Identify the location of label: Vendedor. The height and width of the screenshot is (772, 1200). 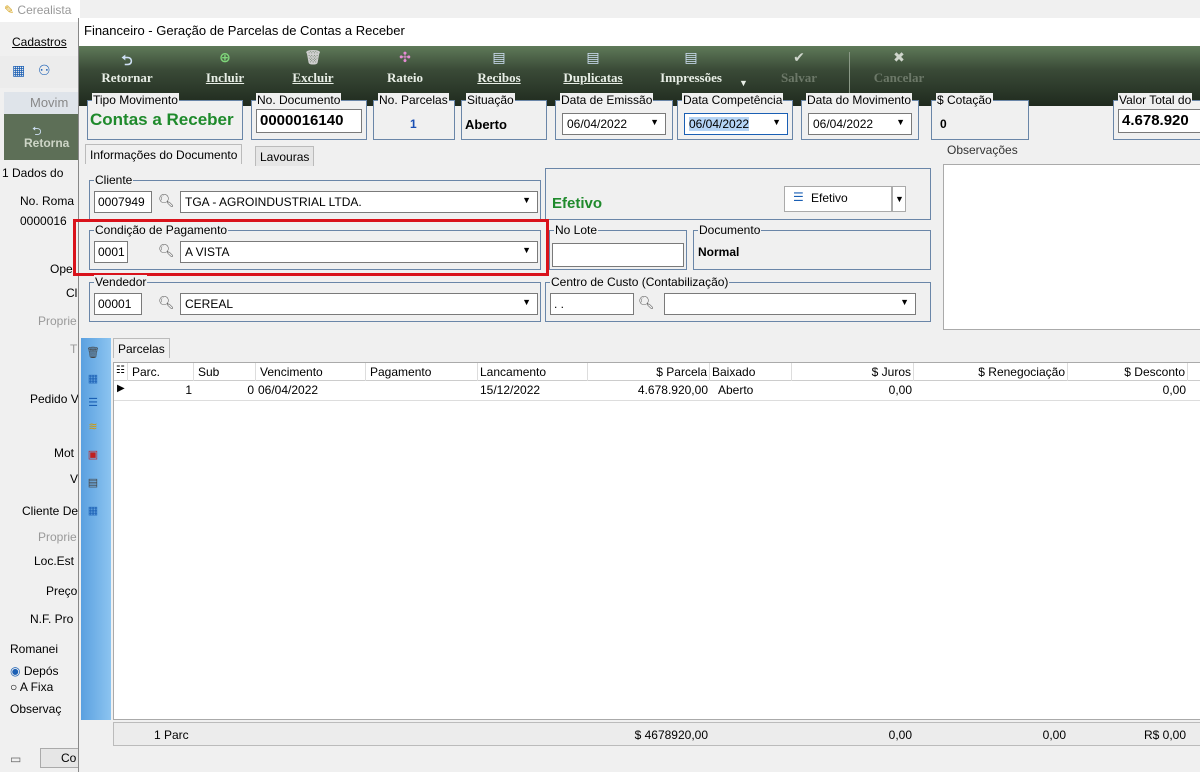
(121, 282).